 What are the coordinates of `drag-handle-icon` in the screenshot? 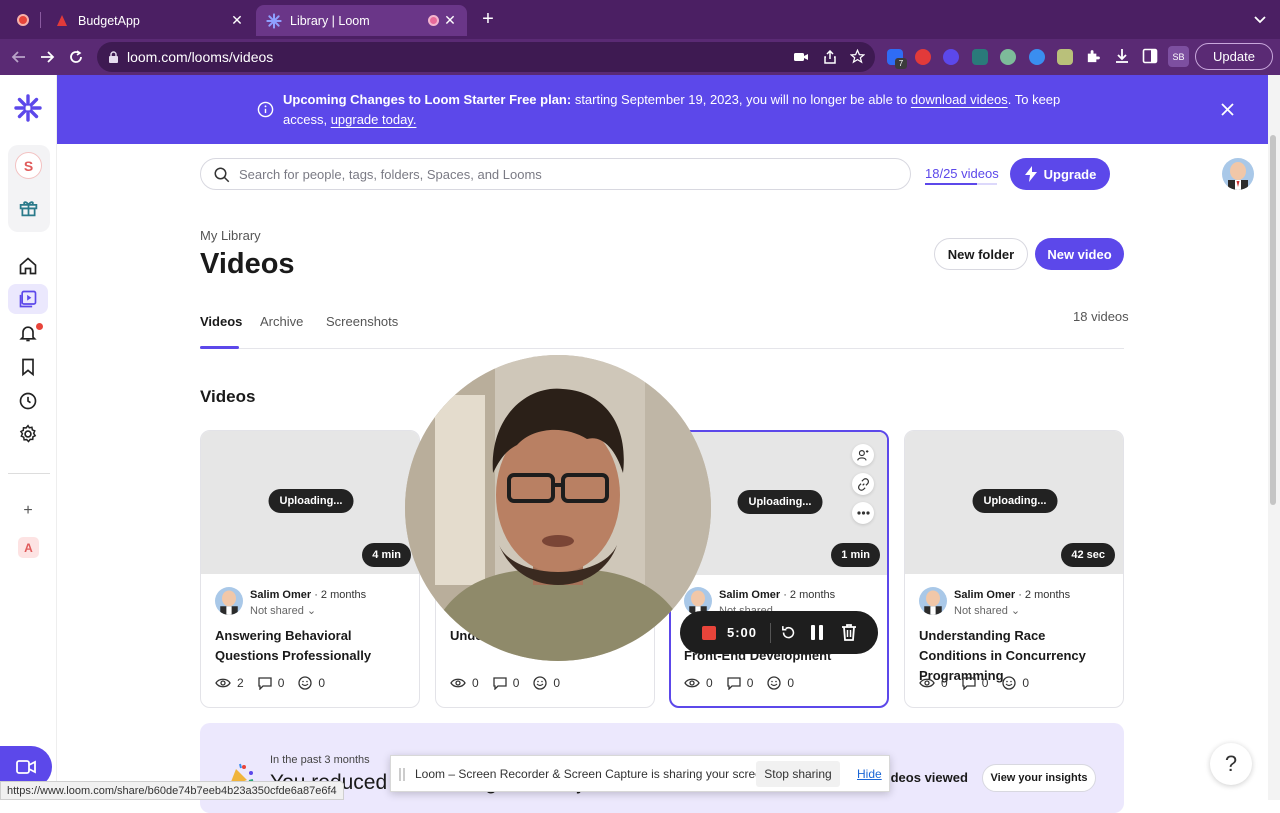 It's located at (402, 774).